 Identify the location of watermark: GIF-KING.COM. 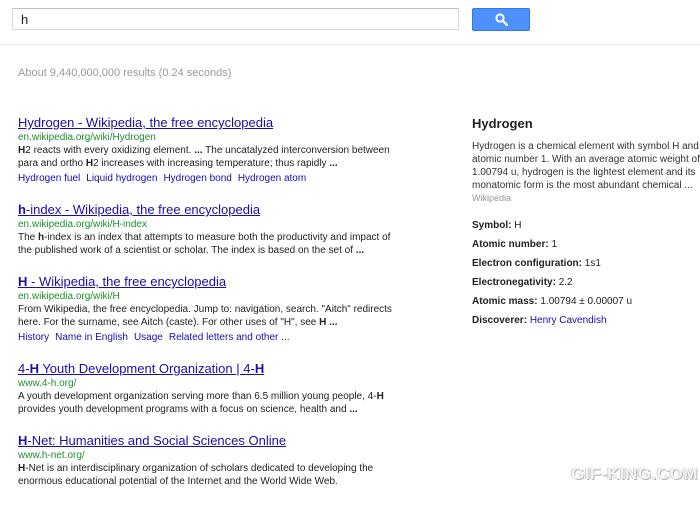
(634, 473).